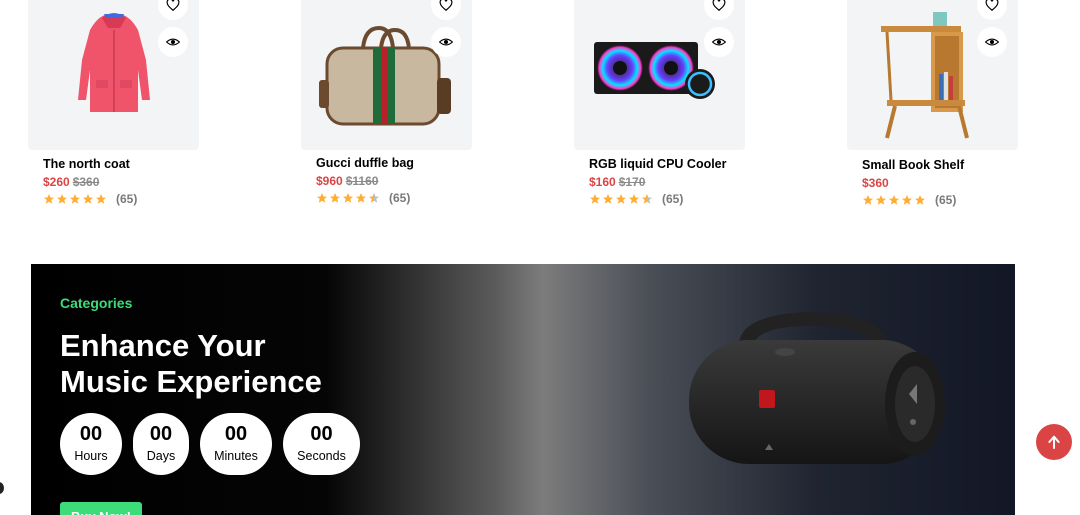 The image size is (1080, 515). What do you see at coordinates (362, 181) in the screenshot?
I see `old-price: $1160` at bounding box center [362, 181].